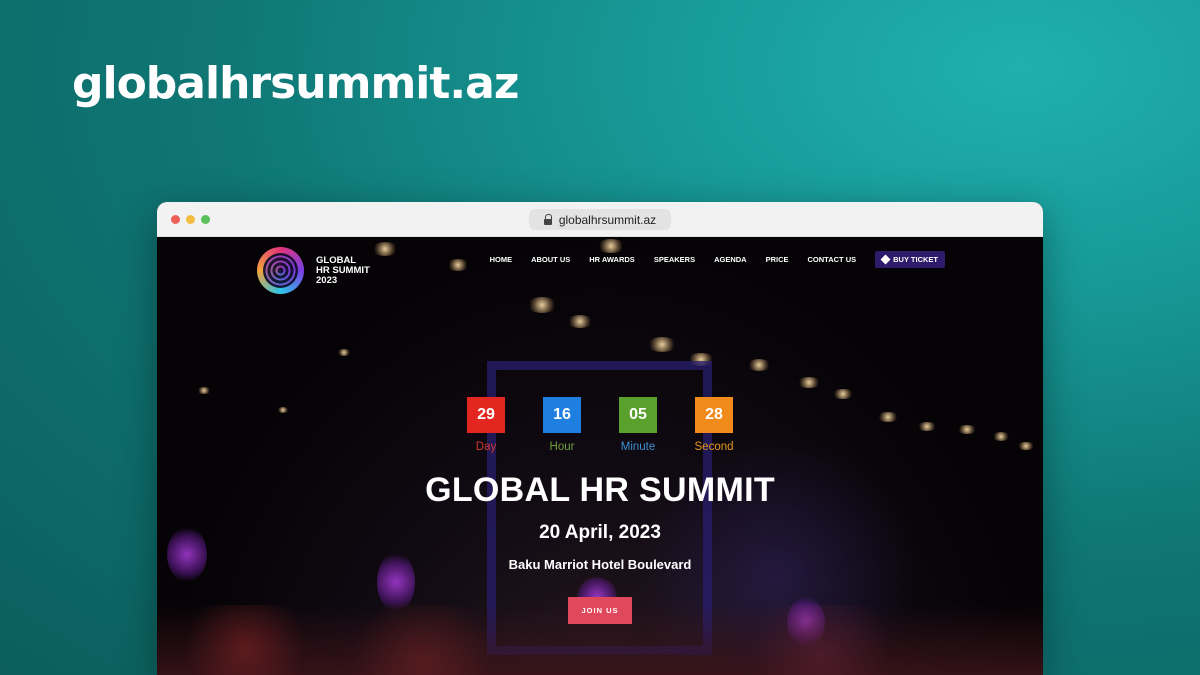 Image resolution: width=1200 pixels, height=675 pixels. What do you see at coordinates (674, 259) in the screenshot?
I see `nav-item-speakers: SPEAKERS` at bounding box center [674, 259].